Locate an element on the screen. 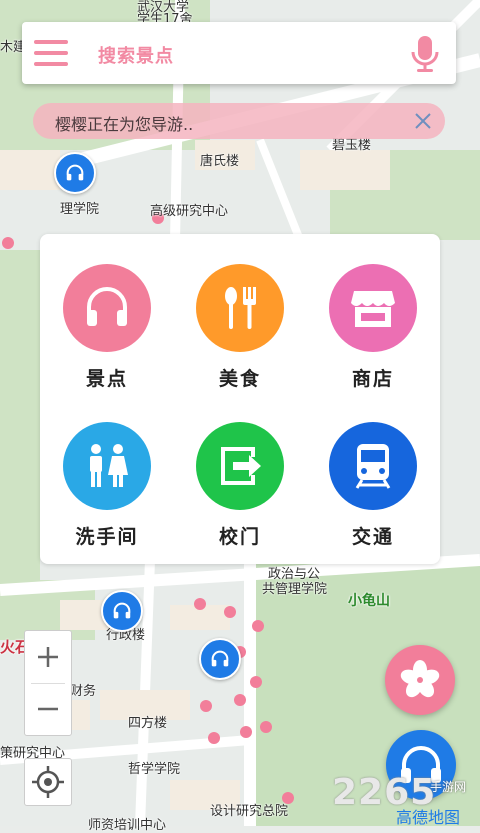 Image resolution: width=480 pixels, height=833 pixels. train-icon is located at coordinates (373, 466).